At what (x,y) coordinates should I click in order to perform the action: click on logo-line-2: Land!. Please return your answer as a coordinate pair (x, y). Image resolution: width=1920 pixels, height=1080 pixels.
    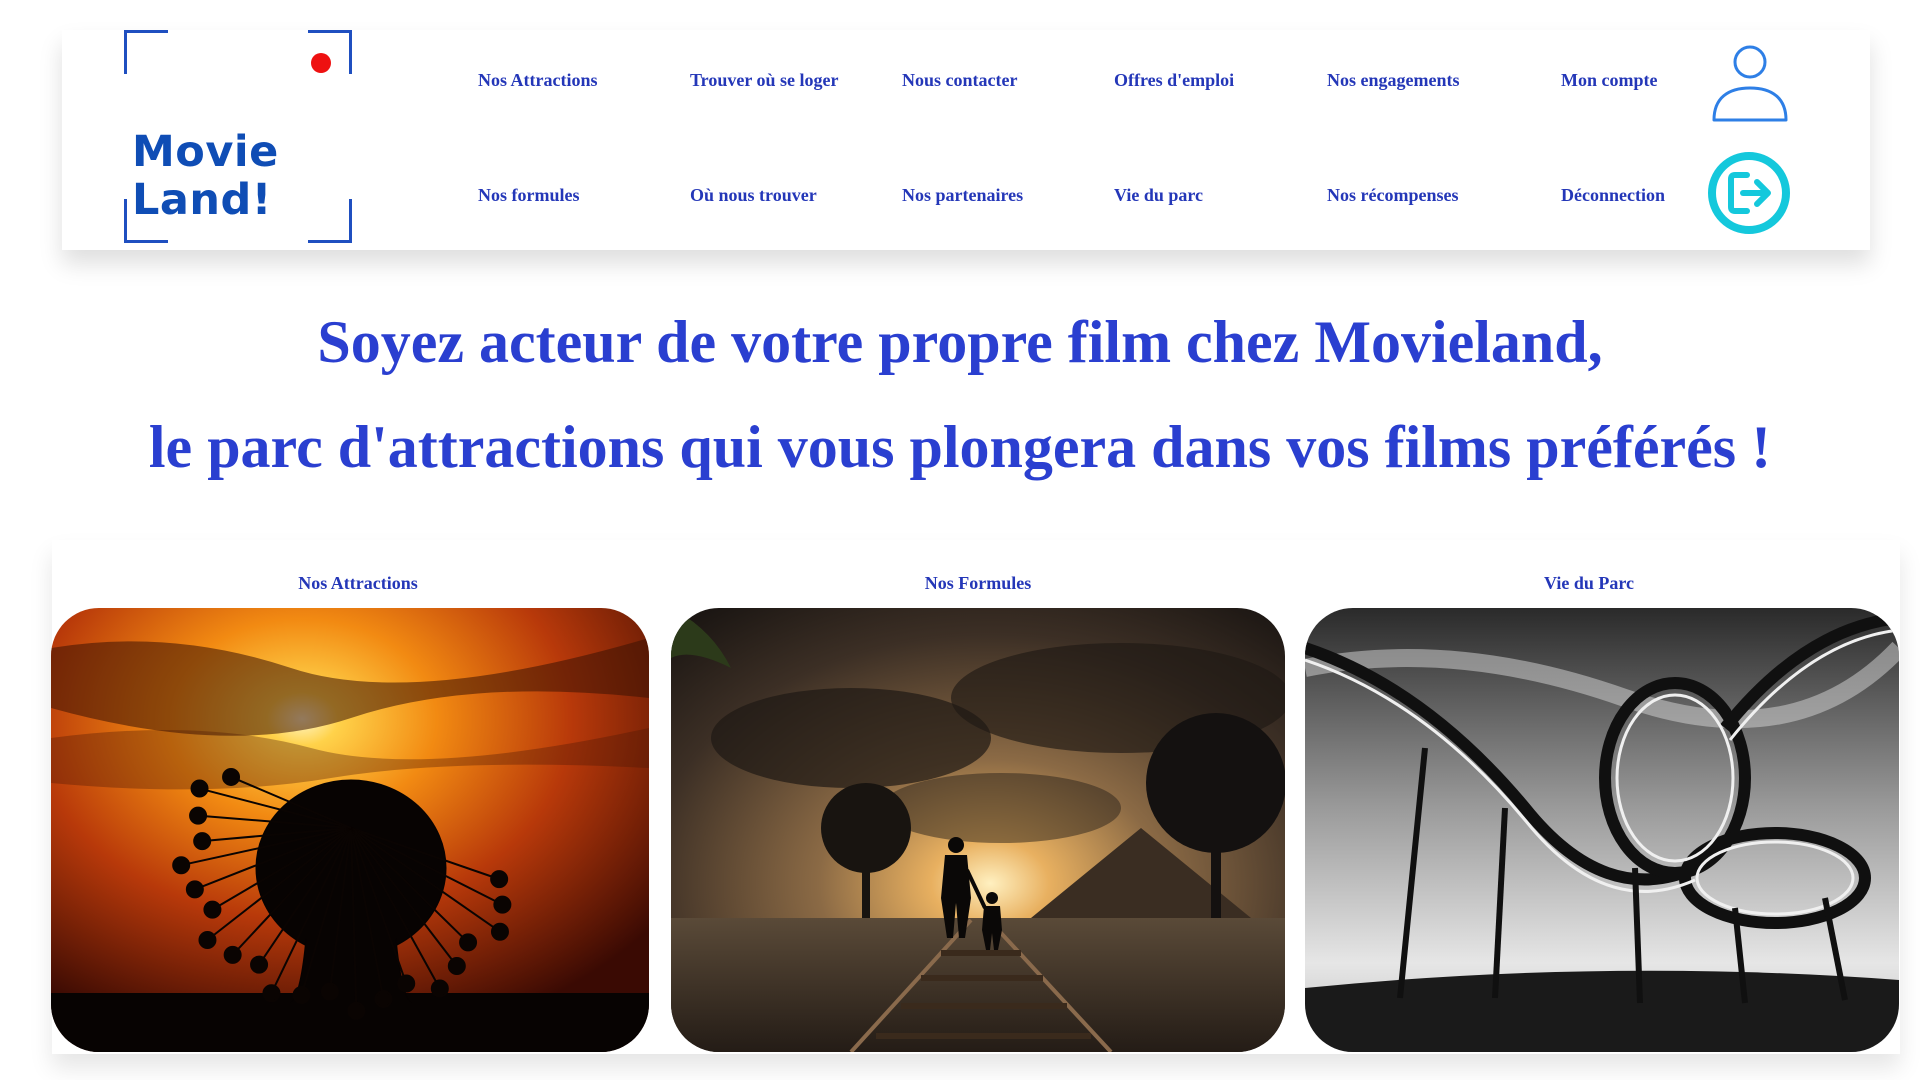
    Looking at the image, I should click on (202, 200).